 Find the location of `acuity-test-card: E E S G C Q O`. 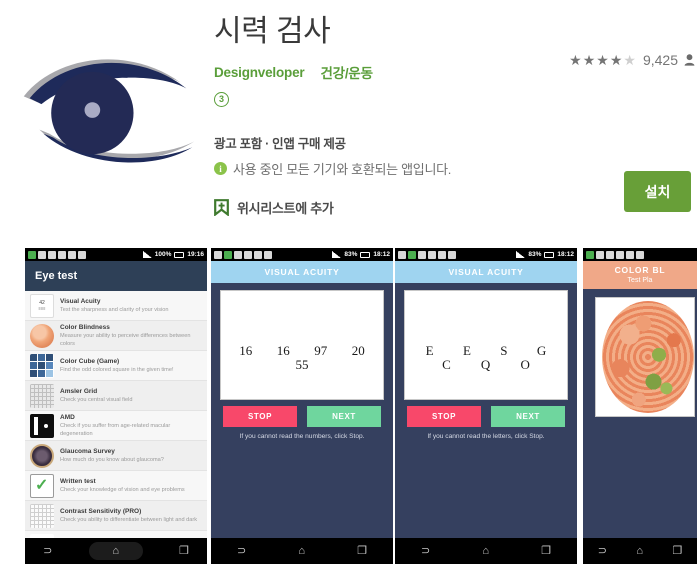

acuity-test-card: E E S G C Q O is located at coordinates (486, 345).